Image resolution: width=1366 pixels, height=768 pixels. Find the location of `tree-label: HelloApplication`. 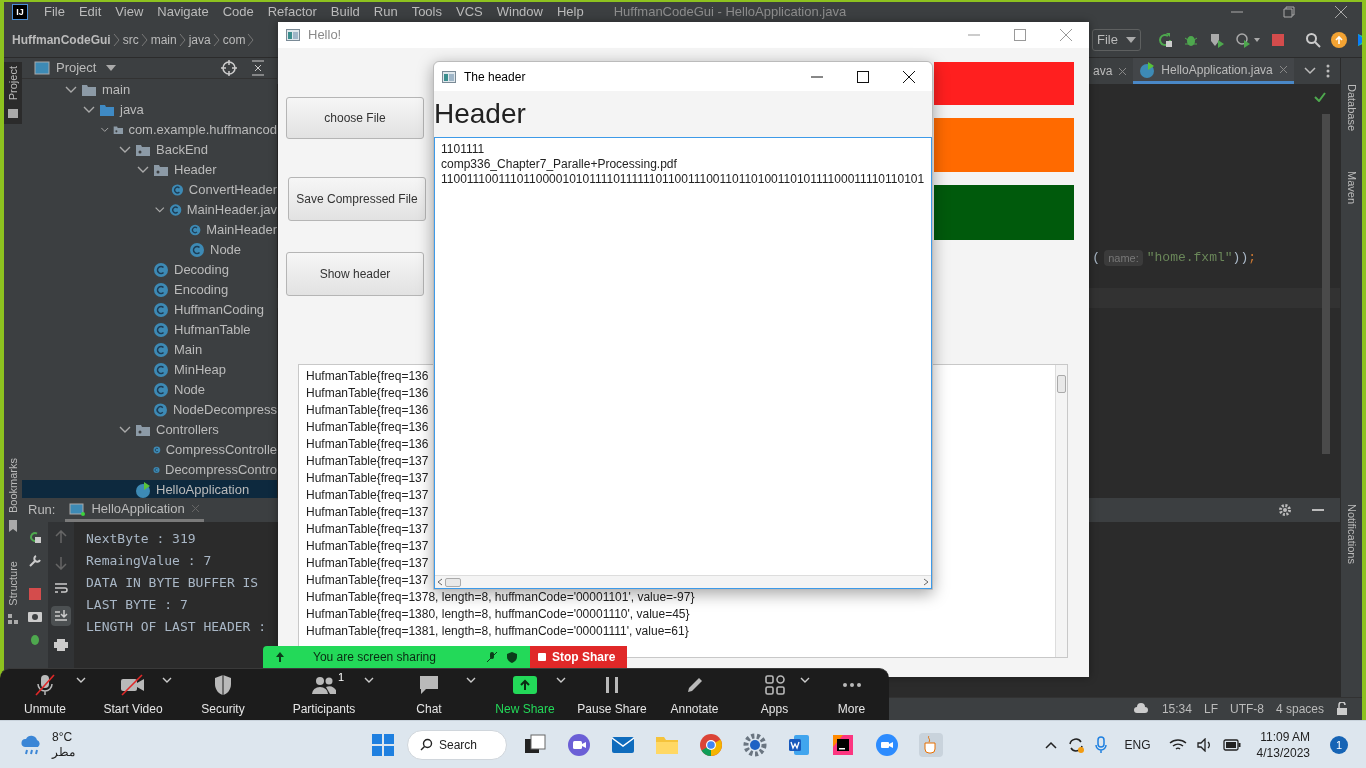

tree-label: HelloApplication is located at coordinates (203, 489).